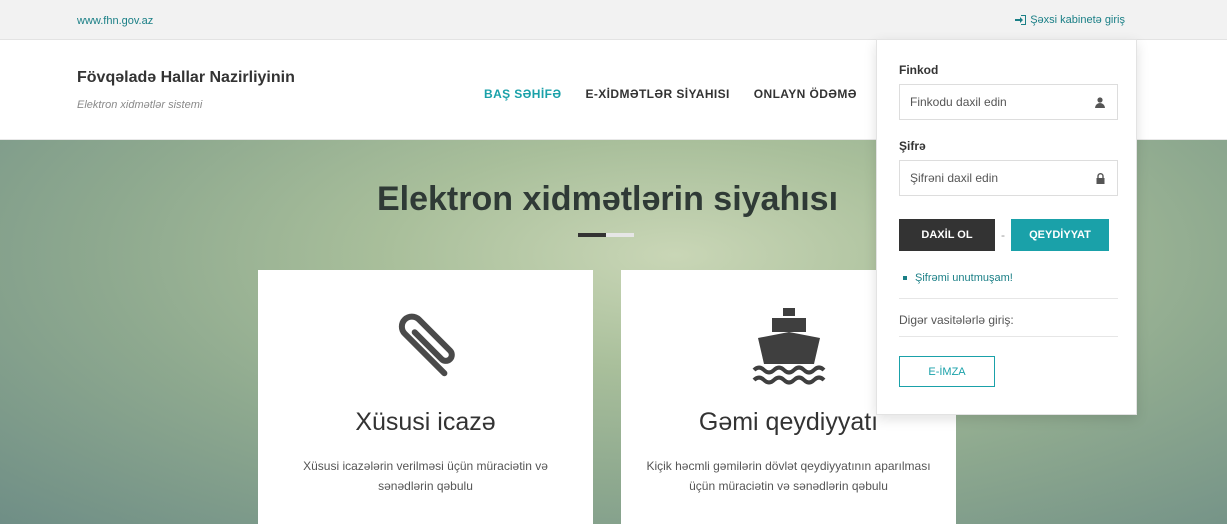 This screenshot has height=524, width=1227. What do you see at coordinates (1100, 178) in the screenshot?
I see `lock-icon` at bounding box center [1100, 178].